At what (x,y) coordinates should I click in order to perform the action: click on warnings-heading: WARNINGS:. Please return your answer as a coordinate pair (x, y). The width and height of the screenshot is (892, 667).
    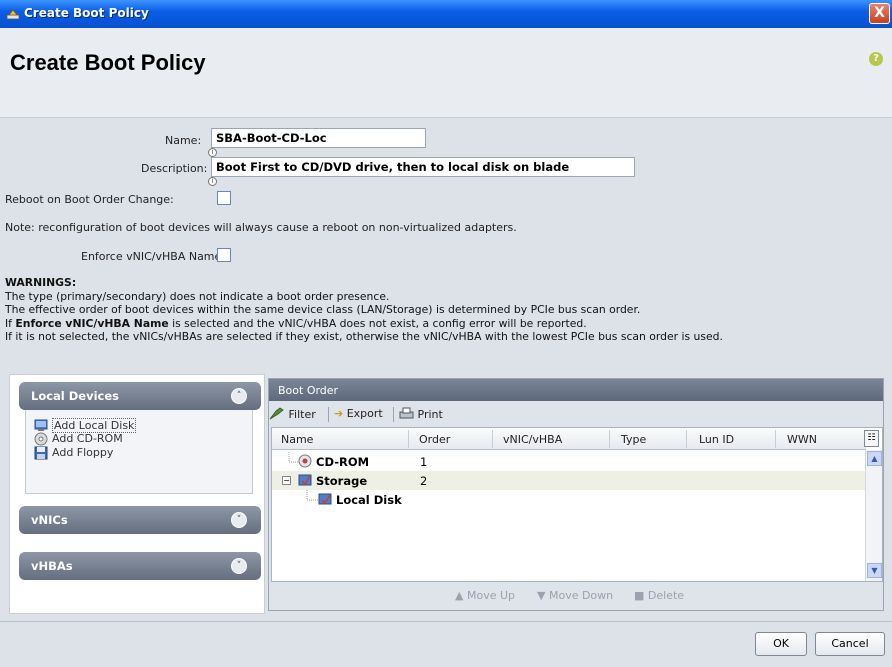
    Looking at the image, I should click on (41, 282).